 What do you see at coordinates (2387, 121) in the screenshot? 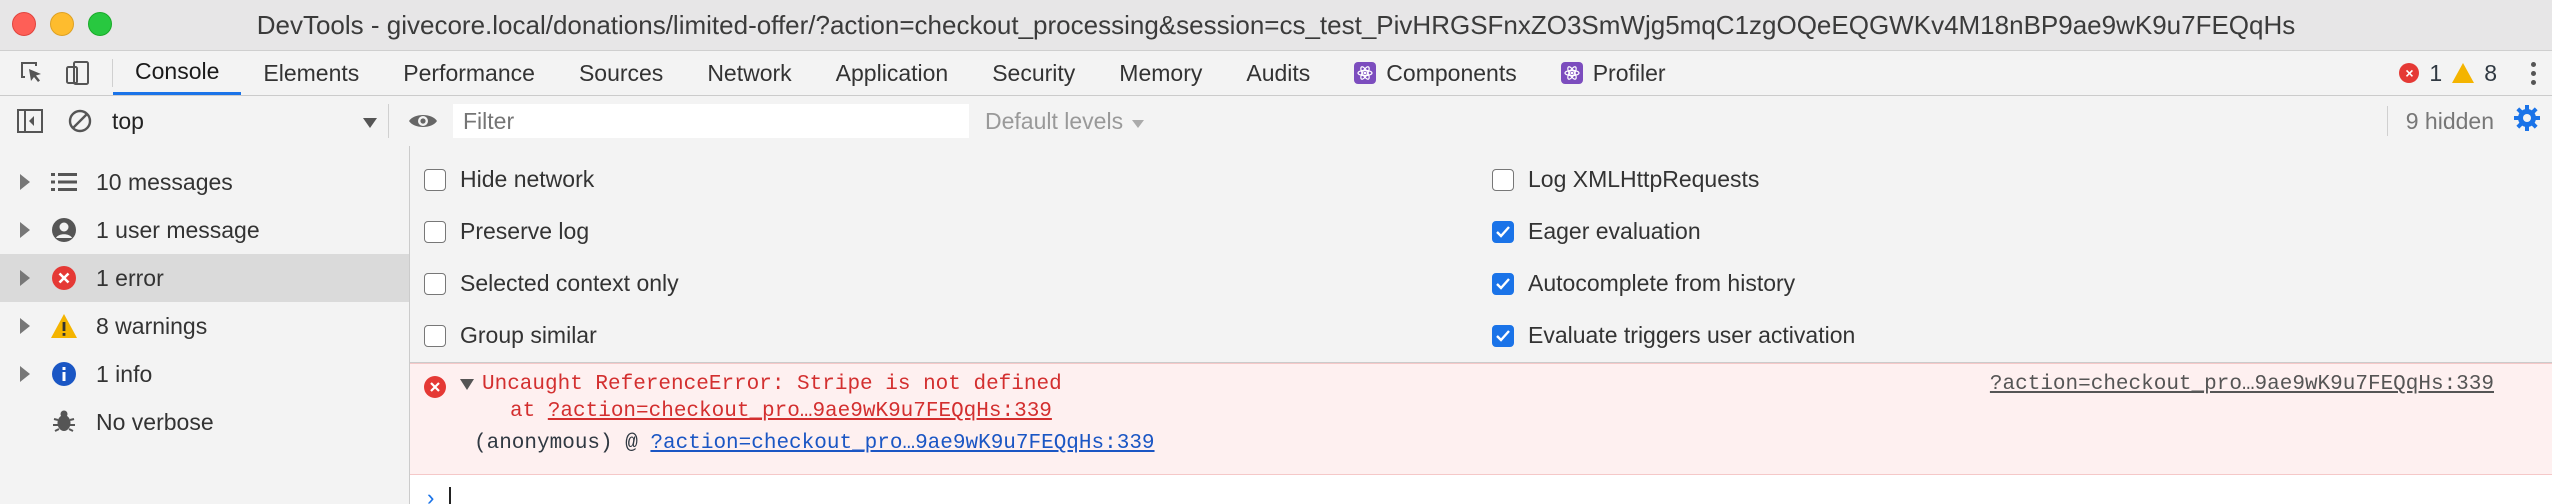
I see `divider` at bounding box center [2387, 121].